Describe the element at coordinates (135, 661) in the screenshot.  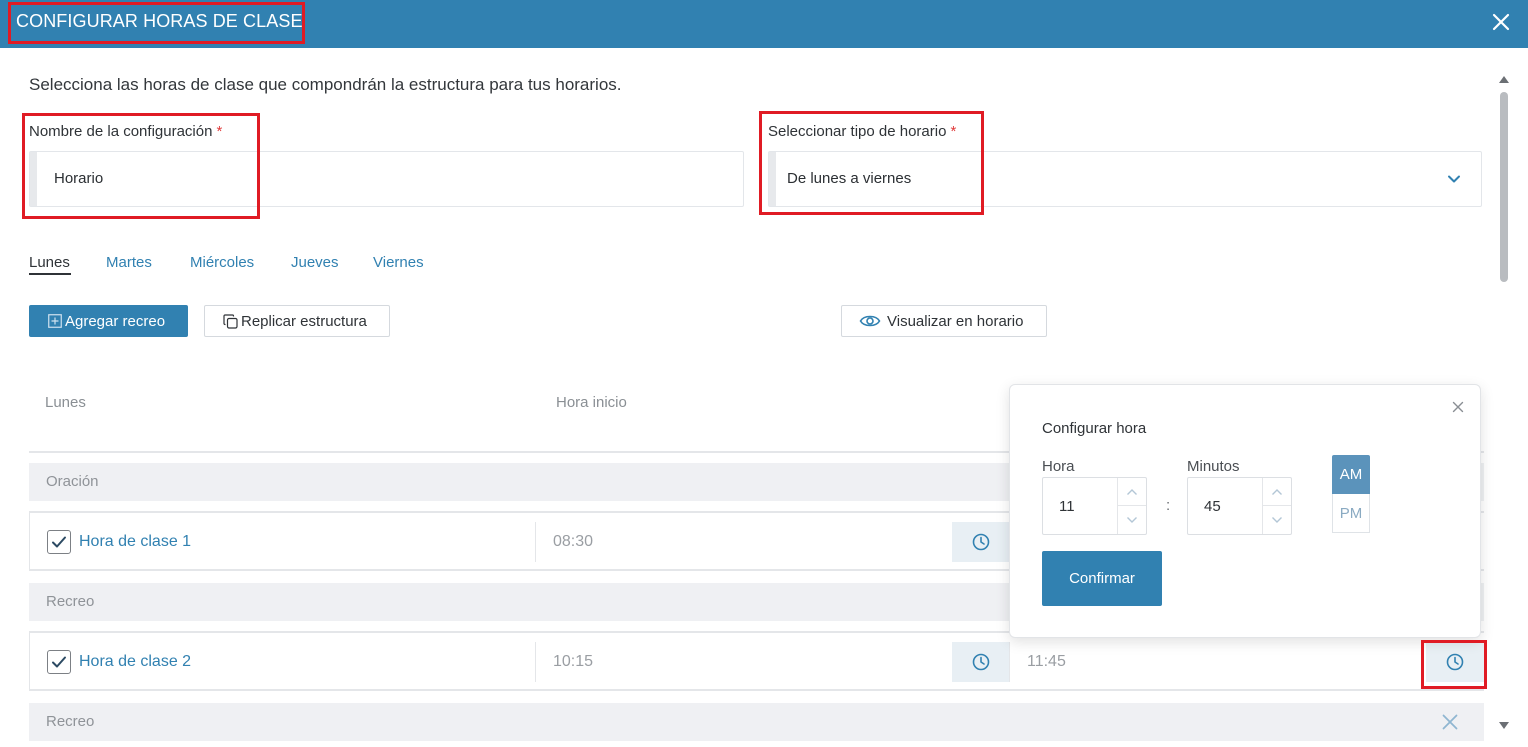
I see `class-name: Hora de clase 2` at that location.